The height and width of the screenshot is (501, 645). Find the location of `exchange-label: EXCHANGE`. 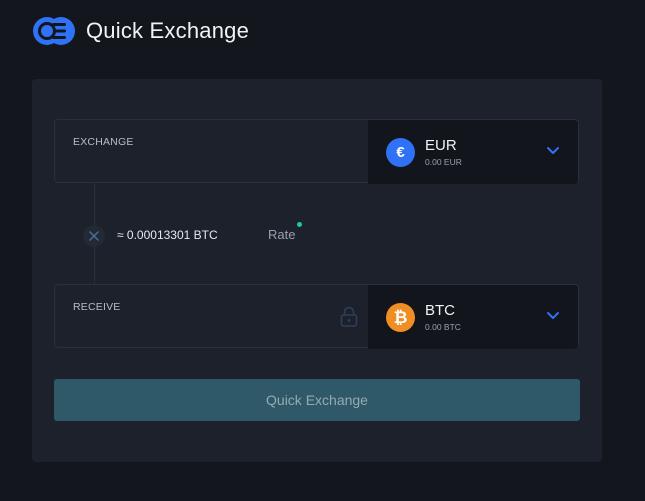

exchange-label: EXCHANGE is located at coordinates (103, 142).